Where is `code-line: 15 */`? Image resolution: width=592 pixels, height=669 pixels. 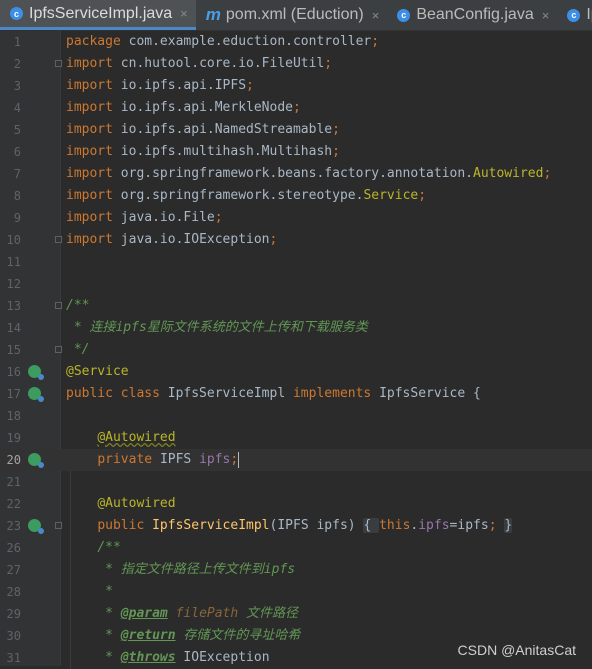 code-line: 15 */ is located at coordinates (296, 350).